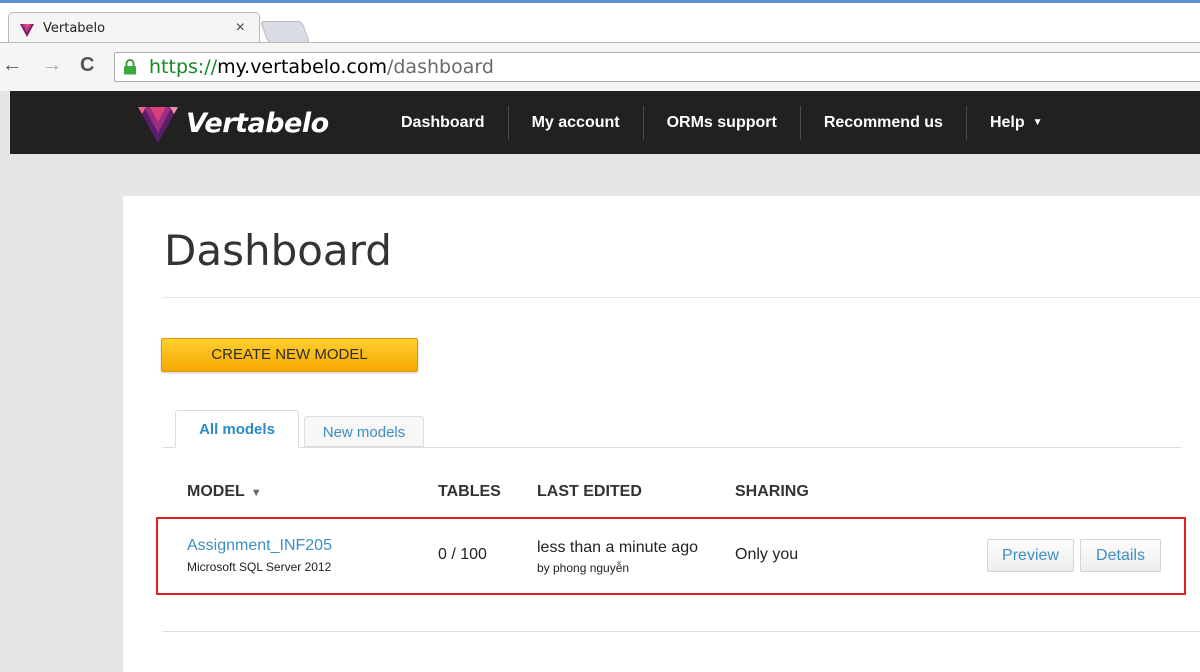 Image resolution: width=1200 pixels, height=672 pixels. I want to click on brand-name: Vertabelo, so click(257, 123).